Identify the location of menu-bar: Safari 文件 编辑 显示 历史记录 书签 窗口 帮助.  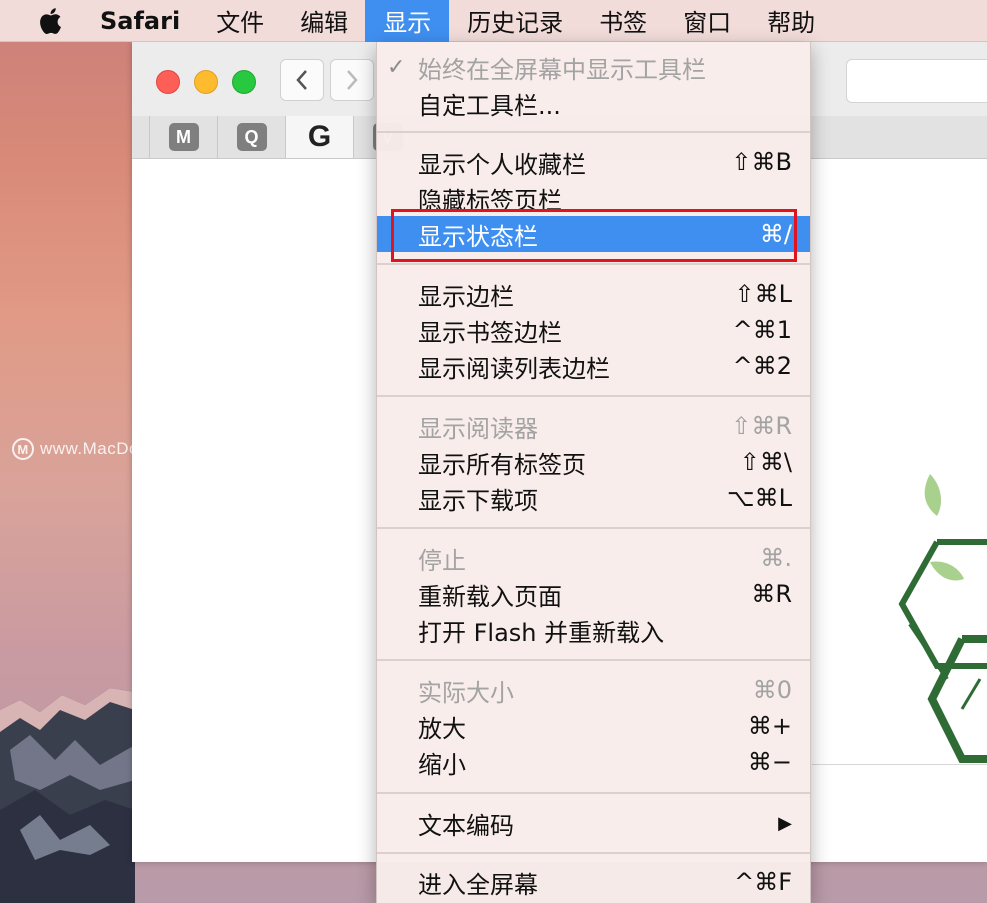
(493, 21).